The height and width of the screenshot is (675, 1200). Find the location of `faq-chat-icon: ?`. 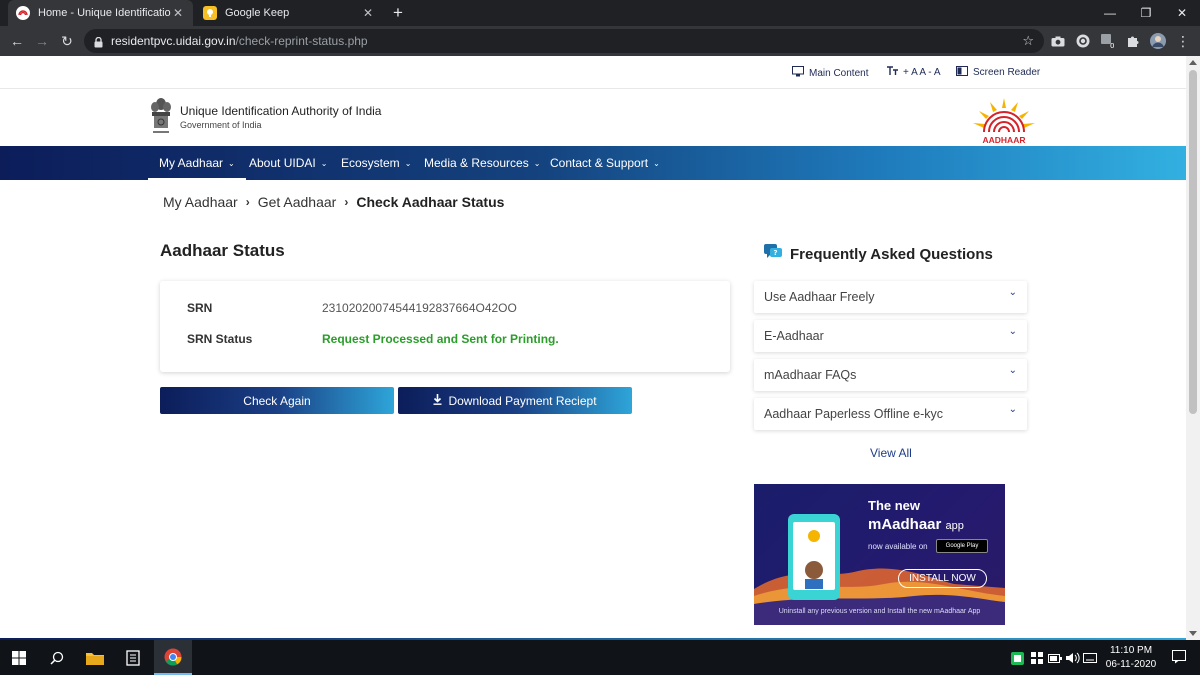

faq-chat-icon: ? is located at coordinates (773, 254).